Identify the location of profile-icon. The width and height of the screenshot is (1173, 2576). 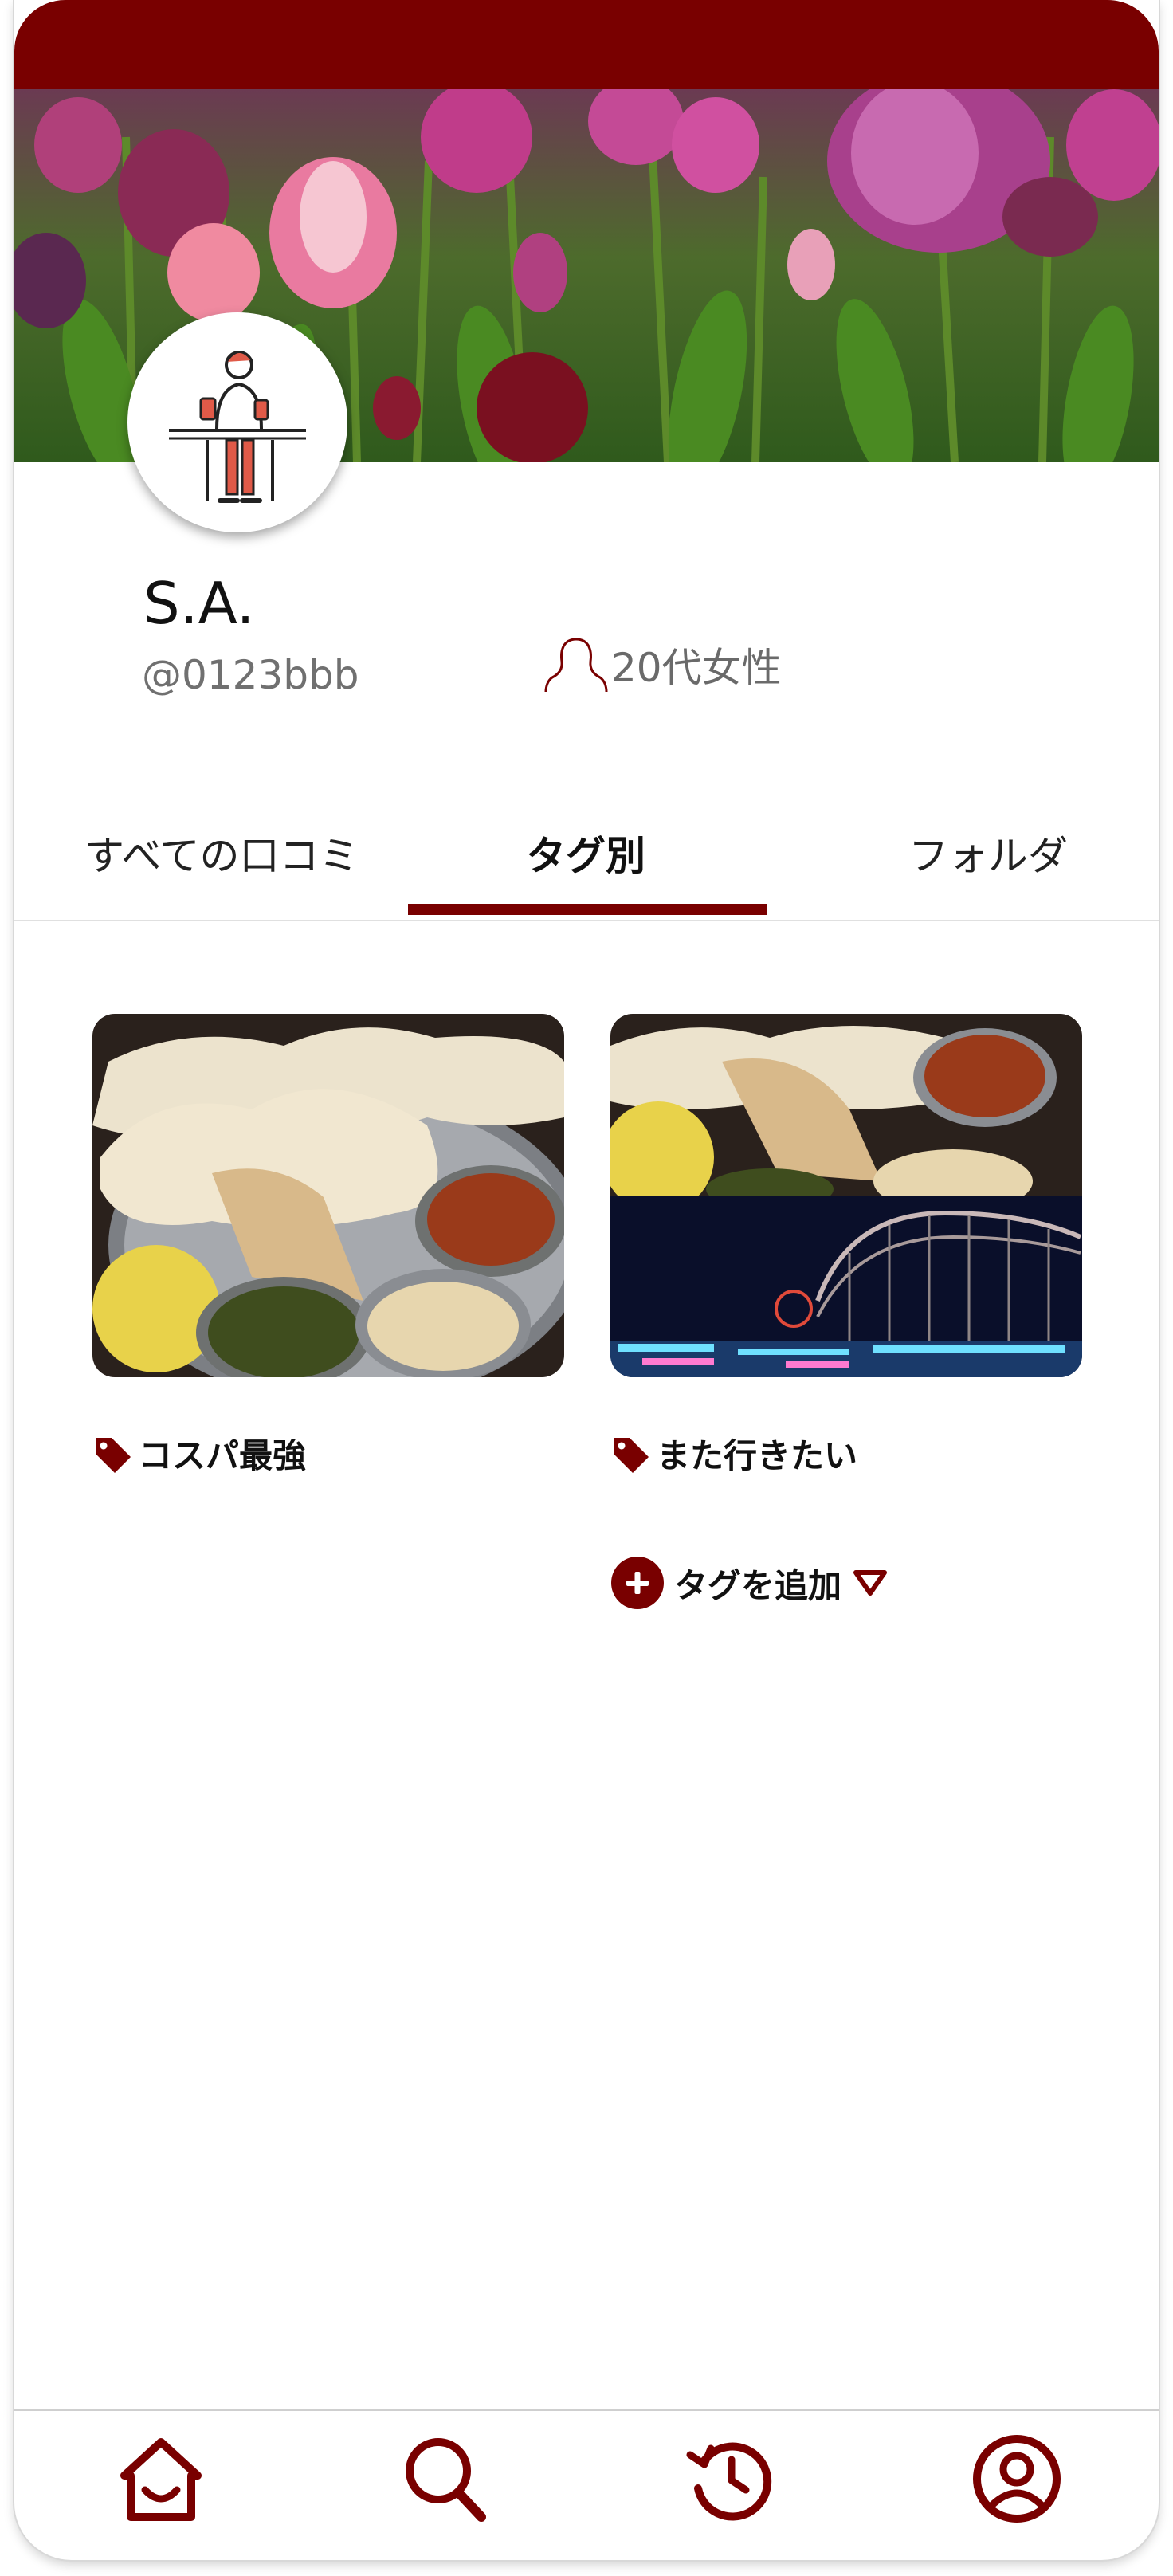
(1017, 2479).